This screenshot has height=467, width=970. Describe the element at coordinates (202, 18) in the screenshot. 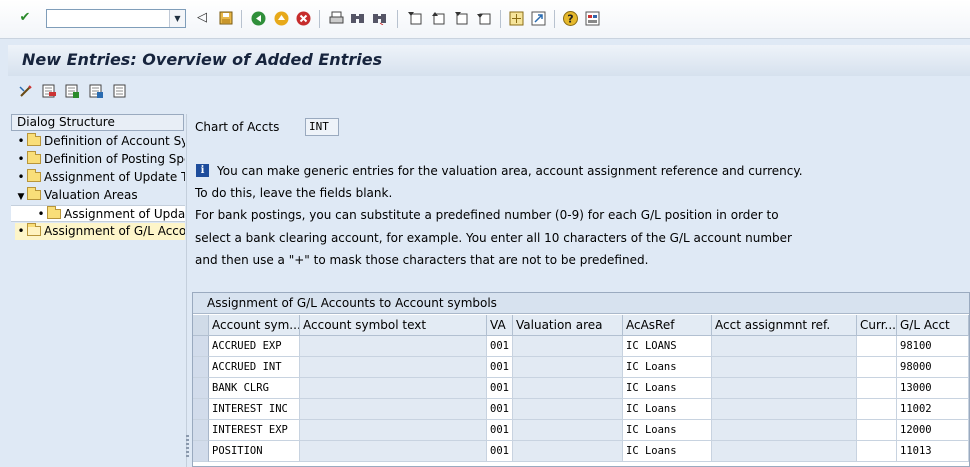

I see `back-icon: ◁` at that location.